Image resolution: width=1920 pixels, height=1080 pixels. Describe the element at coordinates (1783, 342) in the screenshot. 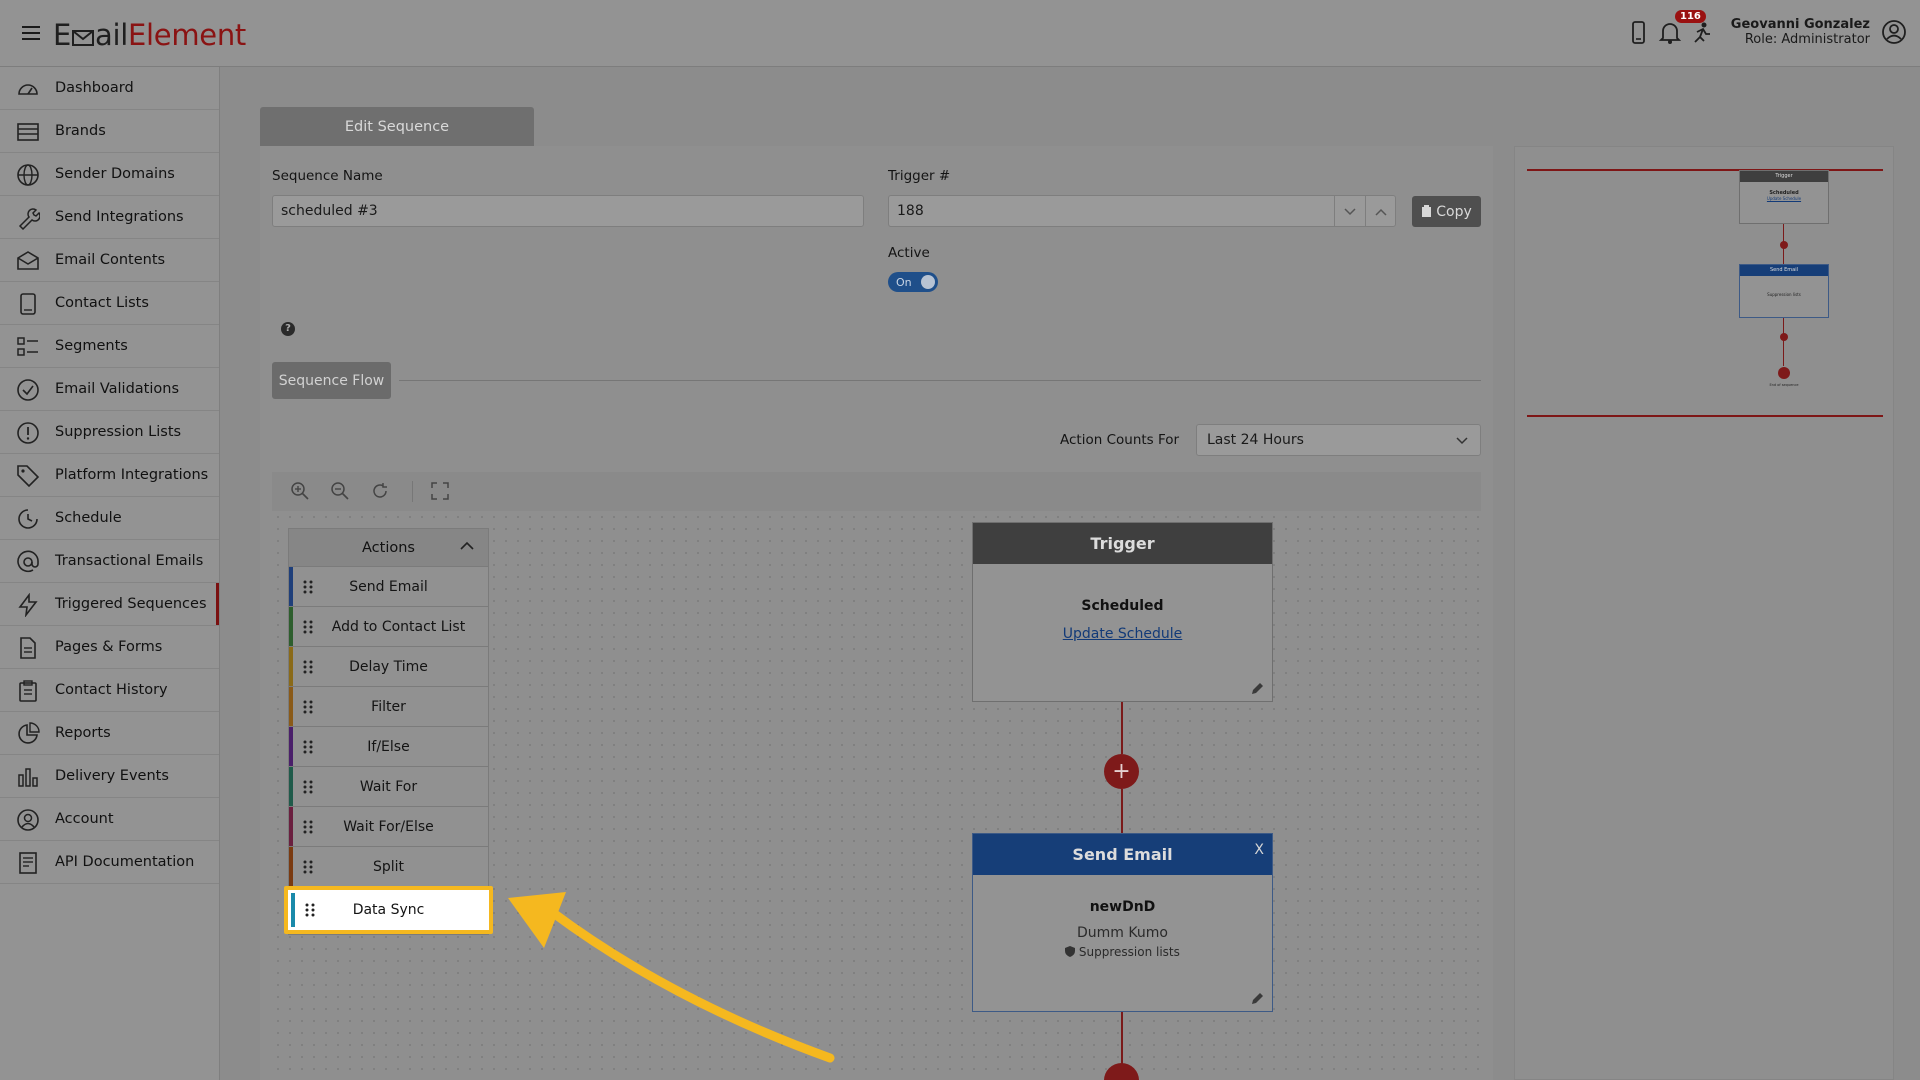

I see `minimap-connector` at that location.